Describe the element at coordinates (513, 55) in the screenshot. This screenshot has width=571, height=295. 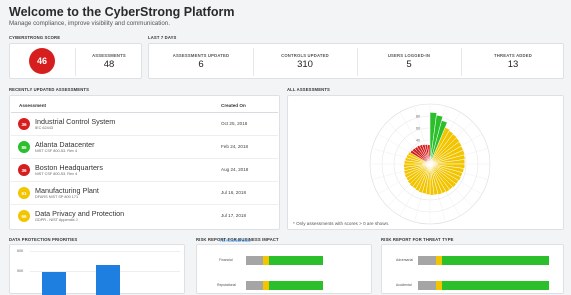
I see `threats-added-label: THREATS ADDED` at that location.